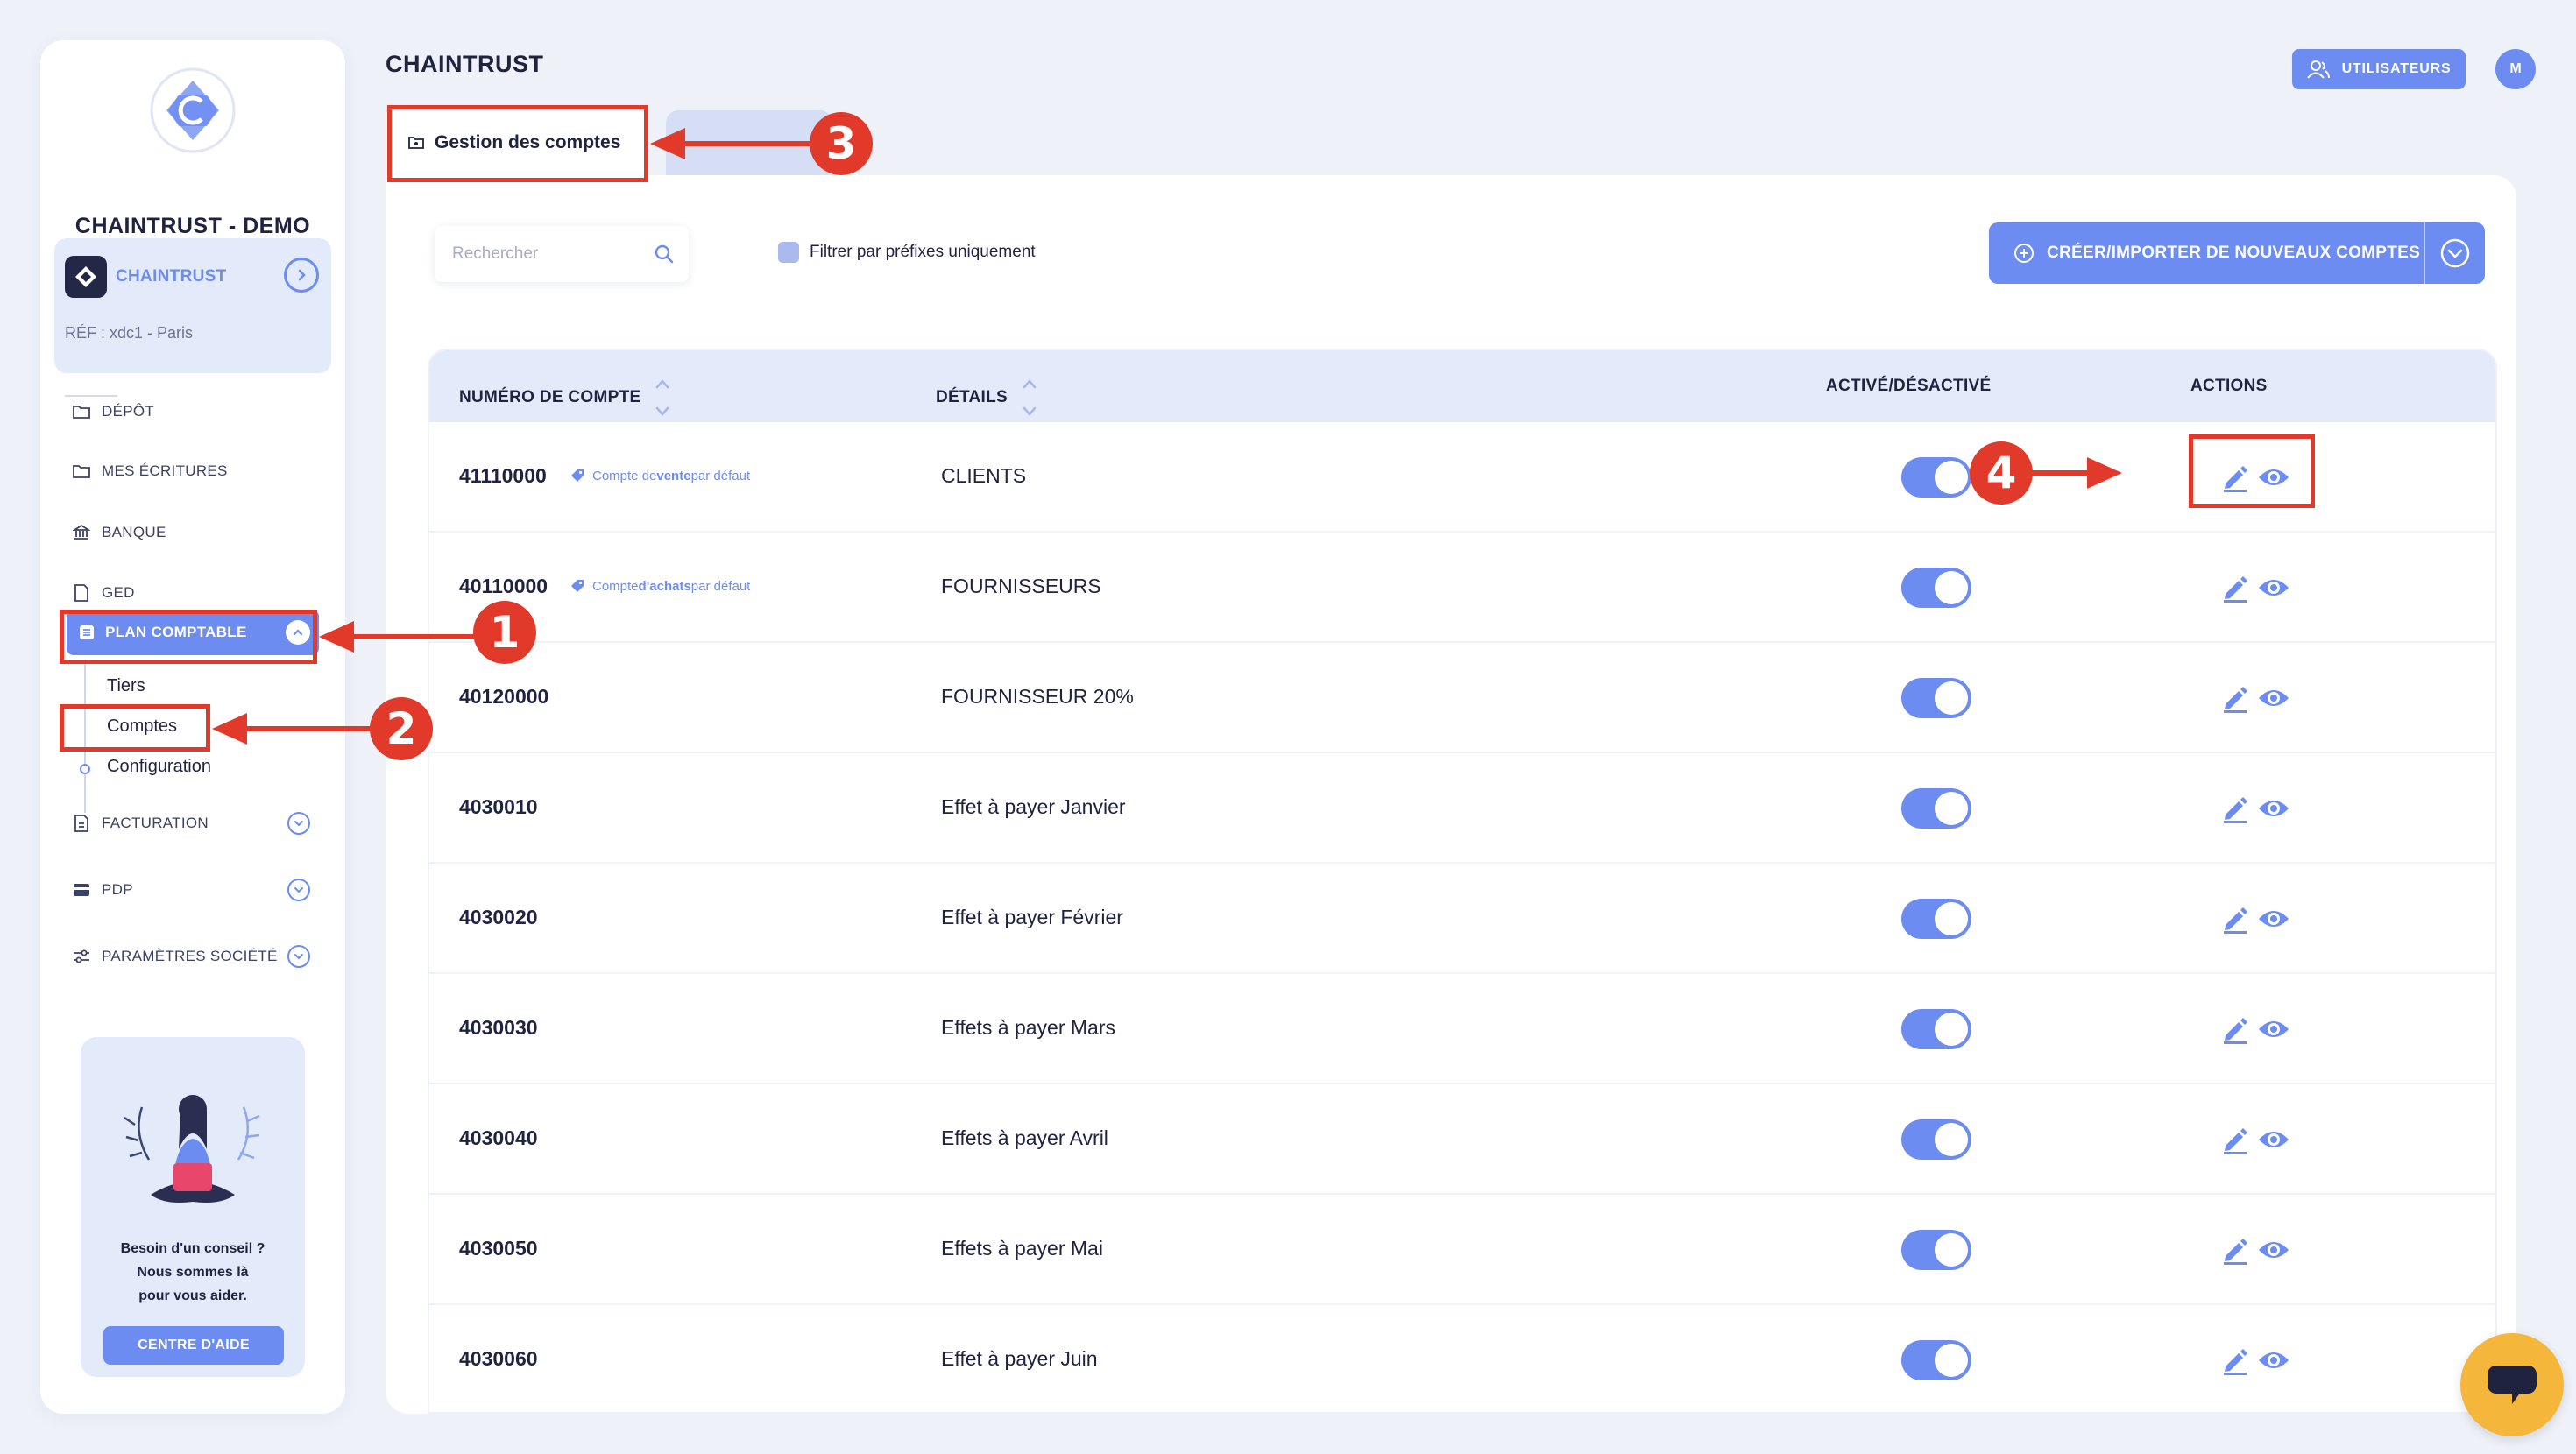  I want to click on account-number: 40110000, so click(503, 586).